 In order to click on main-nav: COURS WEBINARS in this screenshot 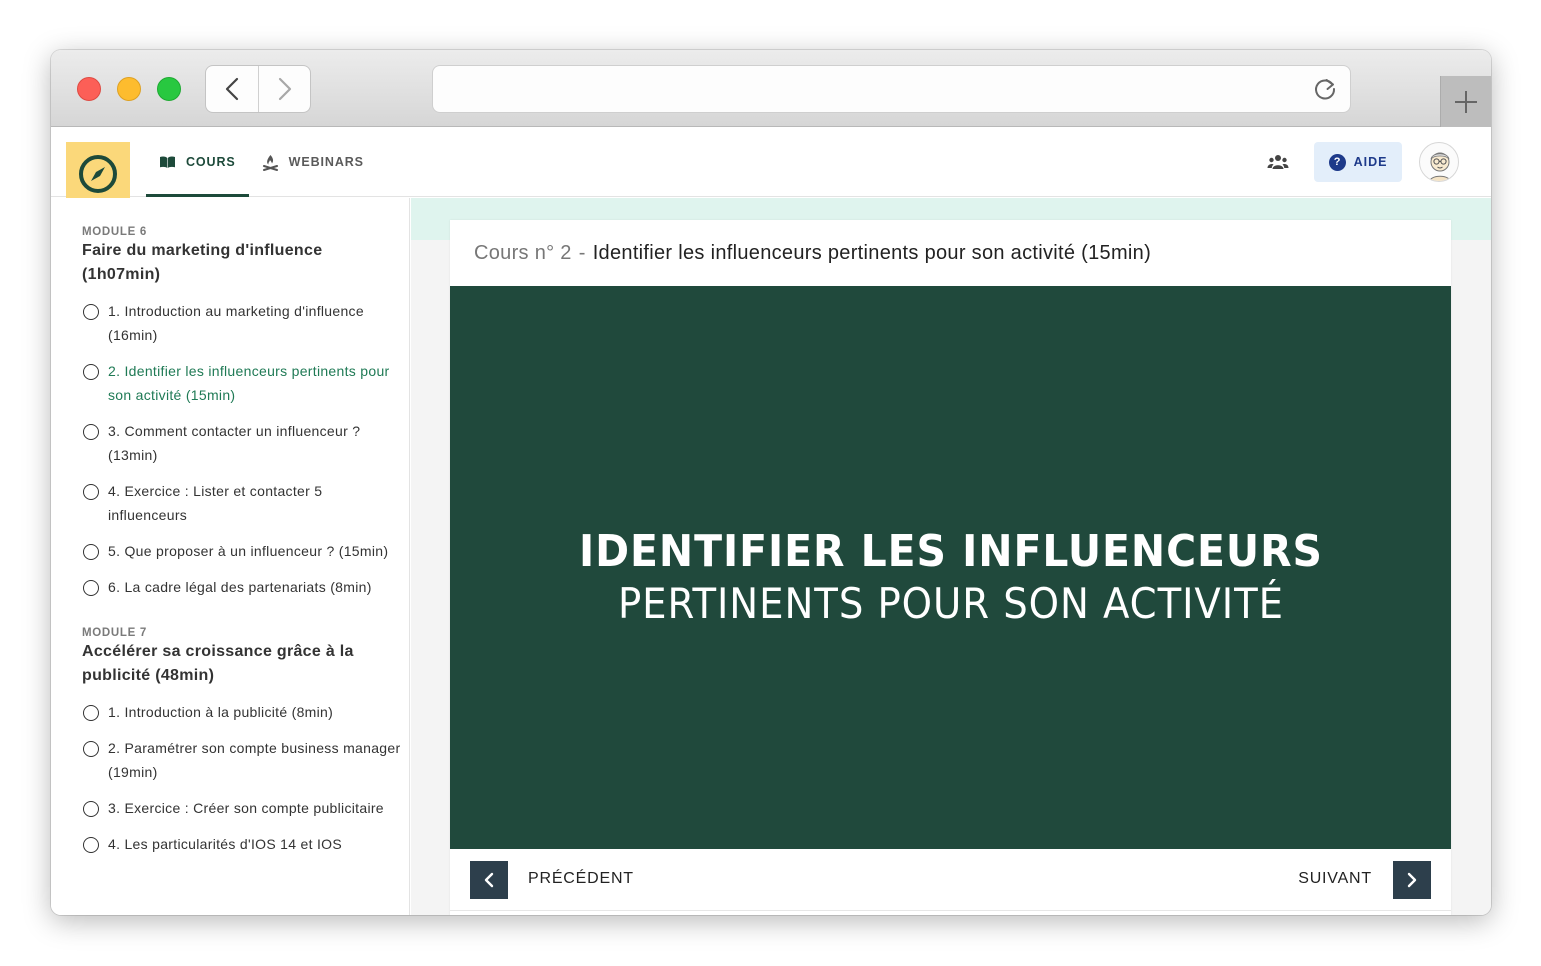, I will do `click(261, 162)`.